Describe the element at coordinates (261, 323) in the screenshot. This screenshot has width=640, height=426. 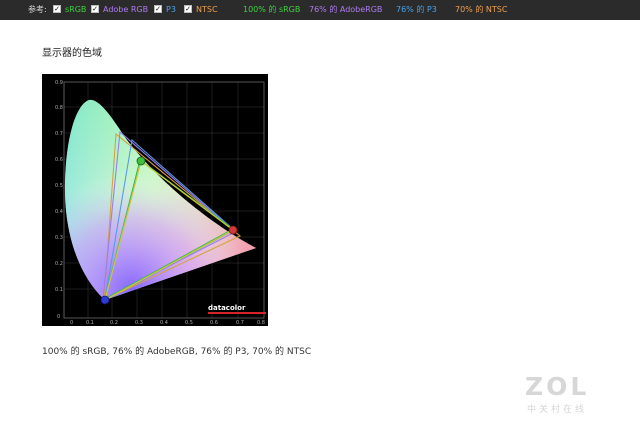
I see `x-tick: 0.8` at that location.